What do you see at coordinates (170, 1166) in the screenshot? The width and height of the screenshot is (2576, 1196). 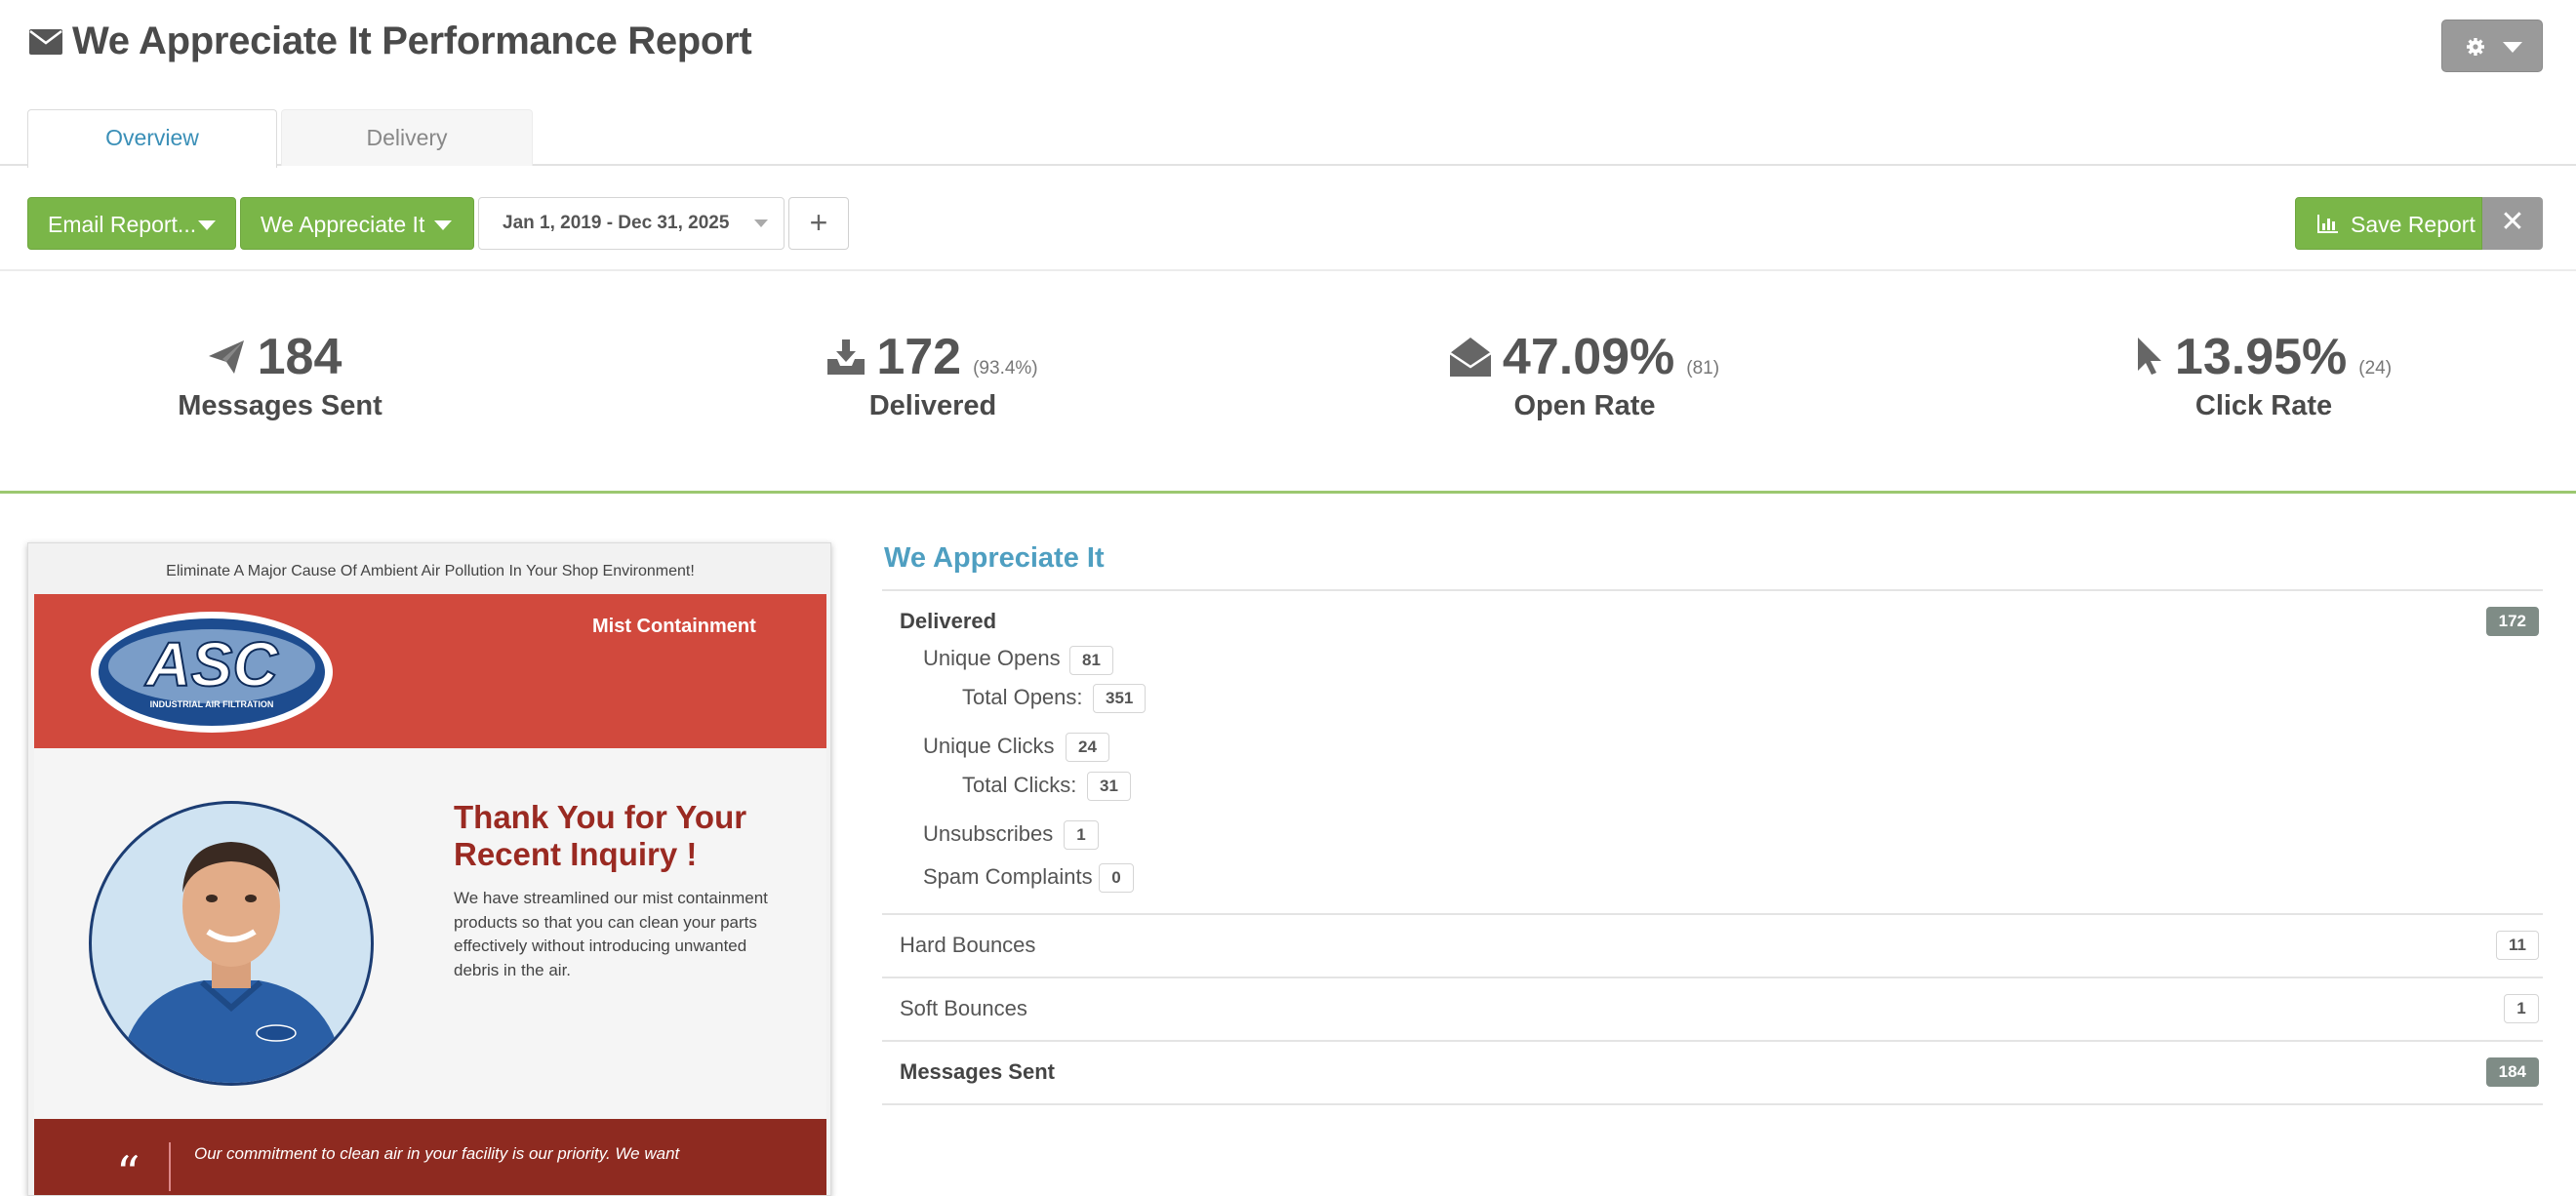 I see `quote-divider` at bounding box center [170, 1166].